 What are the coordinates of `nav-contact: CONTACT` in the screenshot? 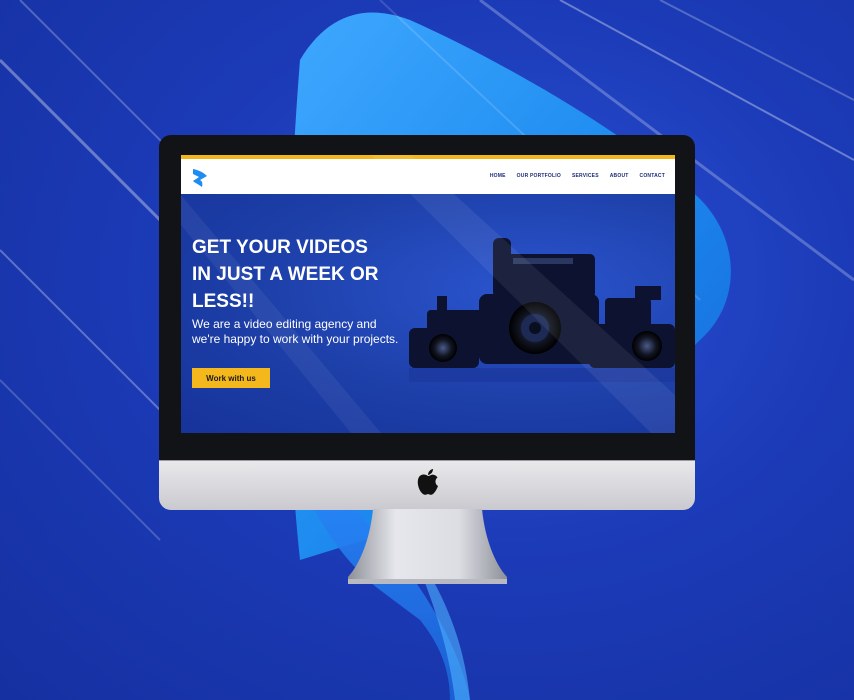 It's located at (652, 176).